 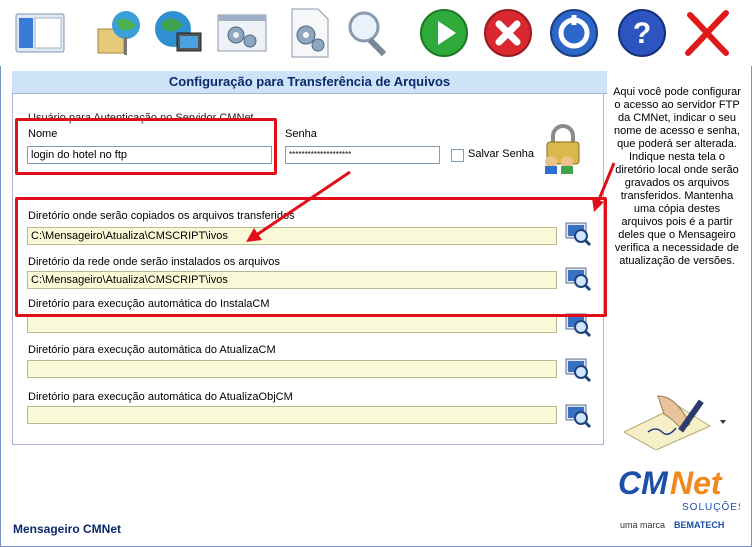 I want to click on logo-sub: SOLUÇÕES, so click(x=711, y=506).